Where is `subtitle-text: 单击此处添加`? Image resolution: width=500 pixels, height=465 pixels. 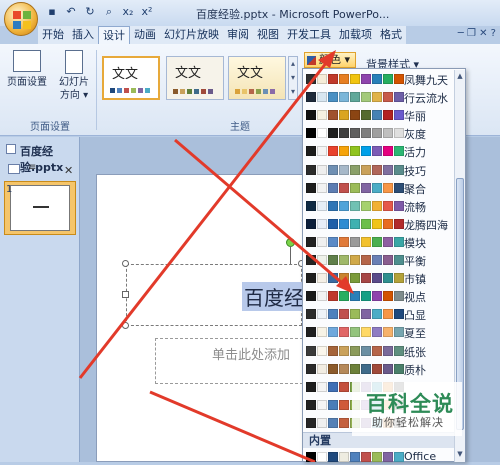
subtitle-text: 单击此处添加 is located at coordinates (251, 353).